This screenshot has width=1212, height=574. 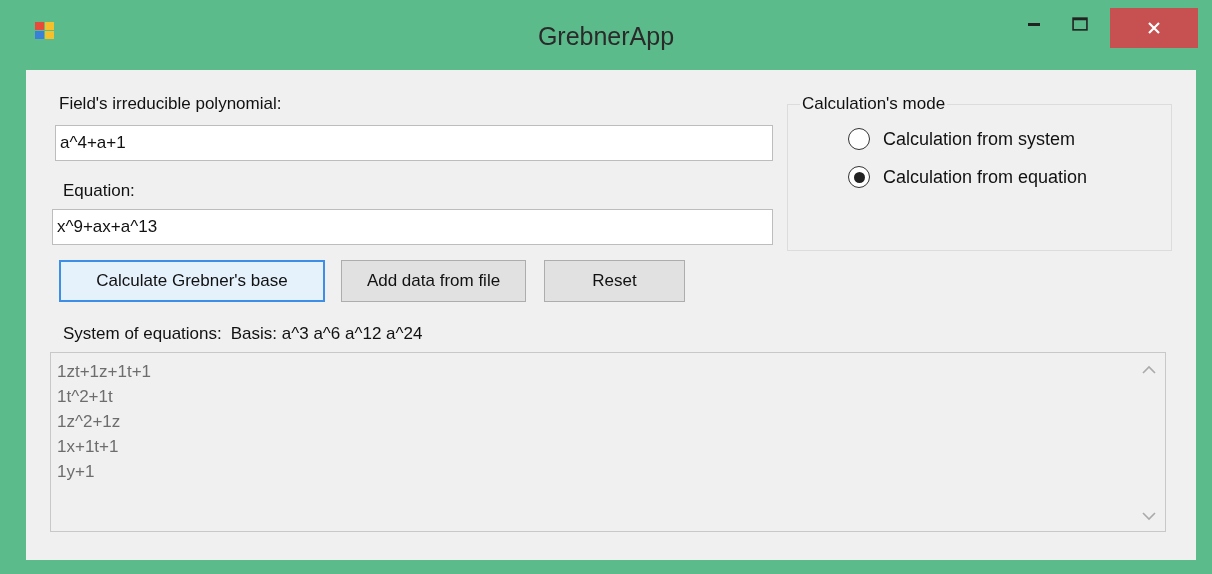 What do you see at coordinates (45, 31) in the screenshot?
I see `app-icon` at bounding box center [45, 31].